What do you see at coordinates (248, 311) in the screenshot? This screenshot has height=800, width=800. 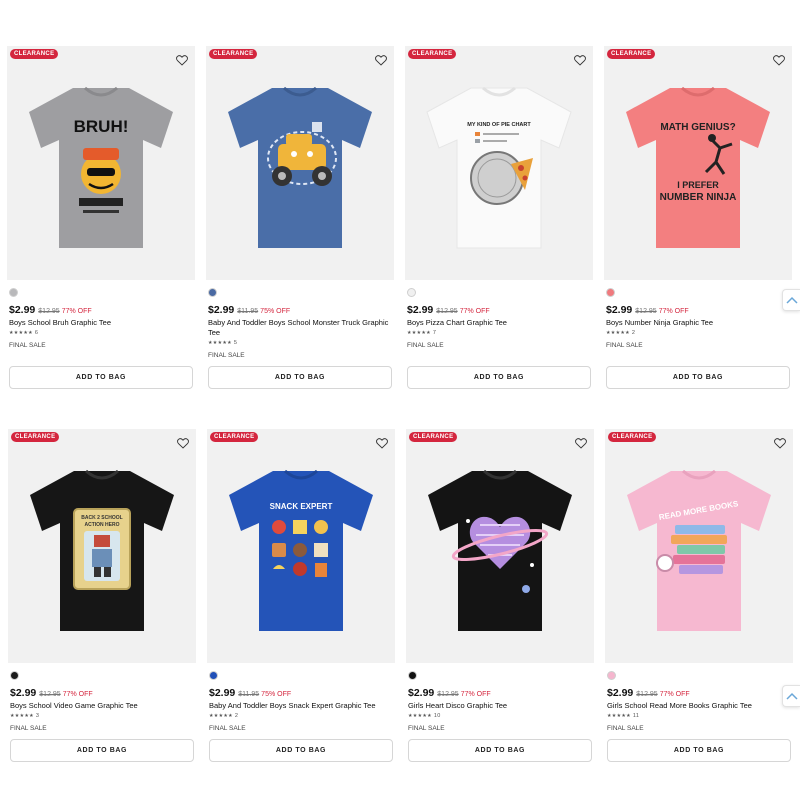 I see `original-price: $11.95` at bounding box center [248, 311].